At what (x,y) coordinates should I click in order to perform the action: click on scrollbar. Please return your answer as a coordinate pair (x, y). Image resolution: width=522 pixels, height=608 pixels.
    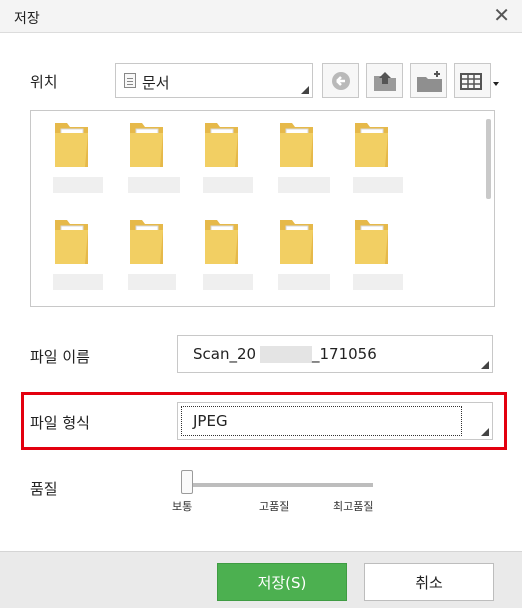
    Looking at the image, I should click on (488, 159).